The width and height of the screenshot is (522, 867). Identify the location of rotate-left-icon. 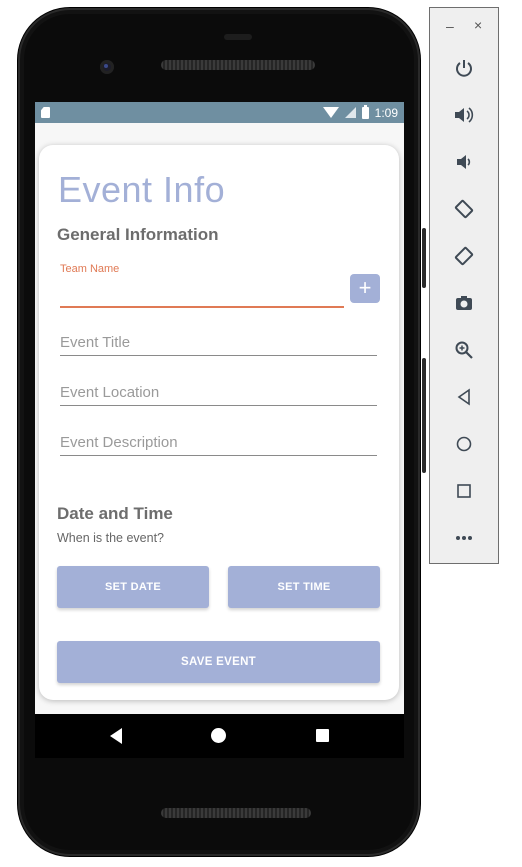
(464, 209).